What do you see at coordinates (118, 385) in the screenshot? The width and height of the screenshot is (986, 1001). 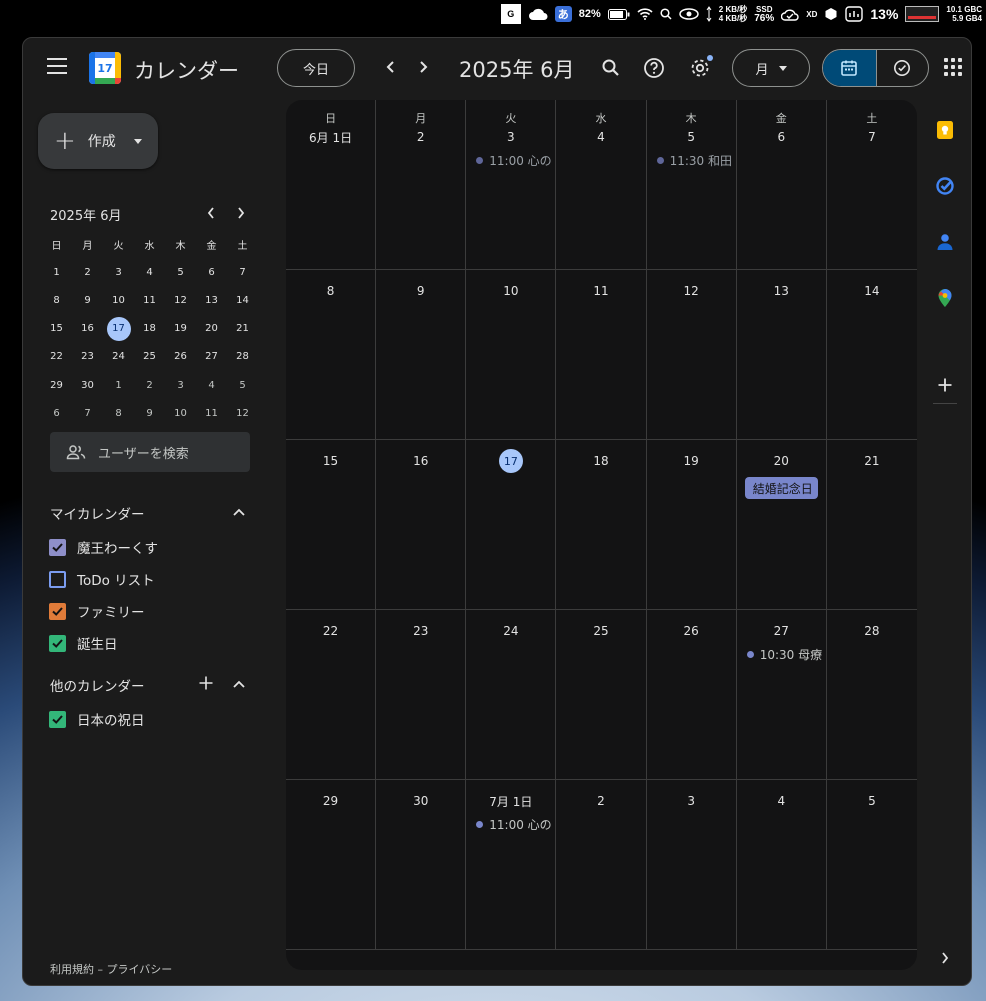 I see `mini-day: 1` at bounding box center [118, 385].